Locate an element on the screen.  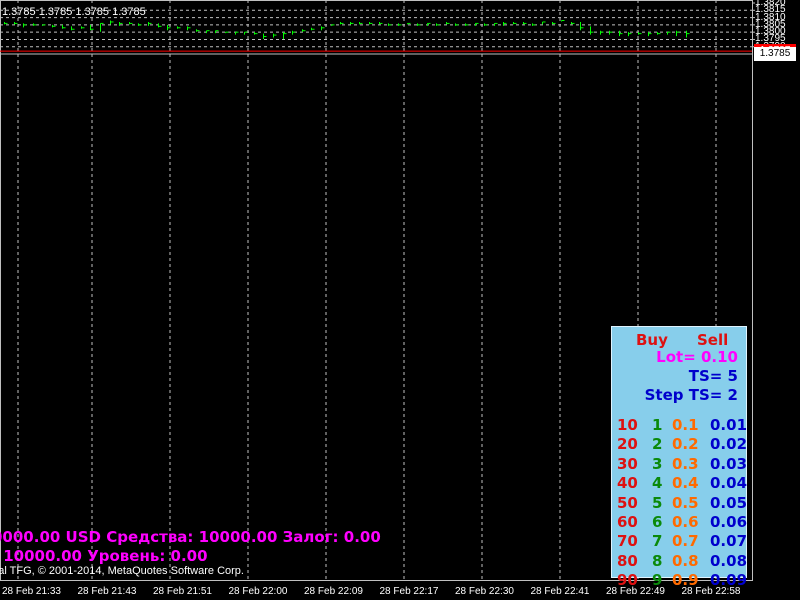
lot-step-option: 8 is located at coordinates (657, 561).